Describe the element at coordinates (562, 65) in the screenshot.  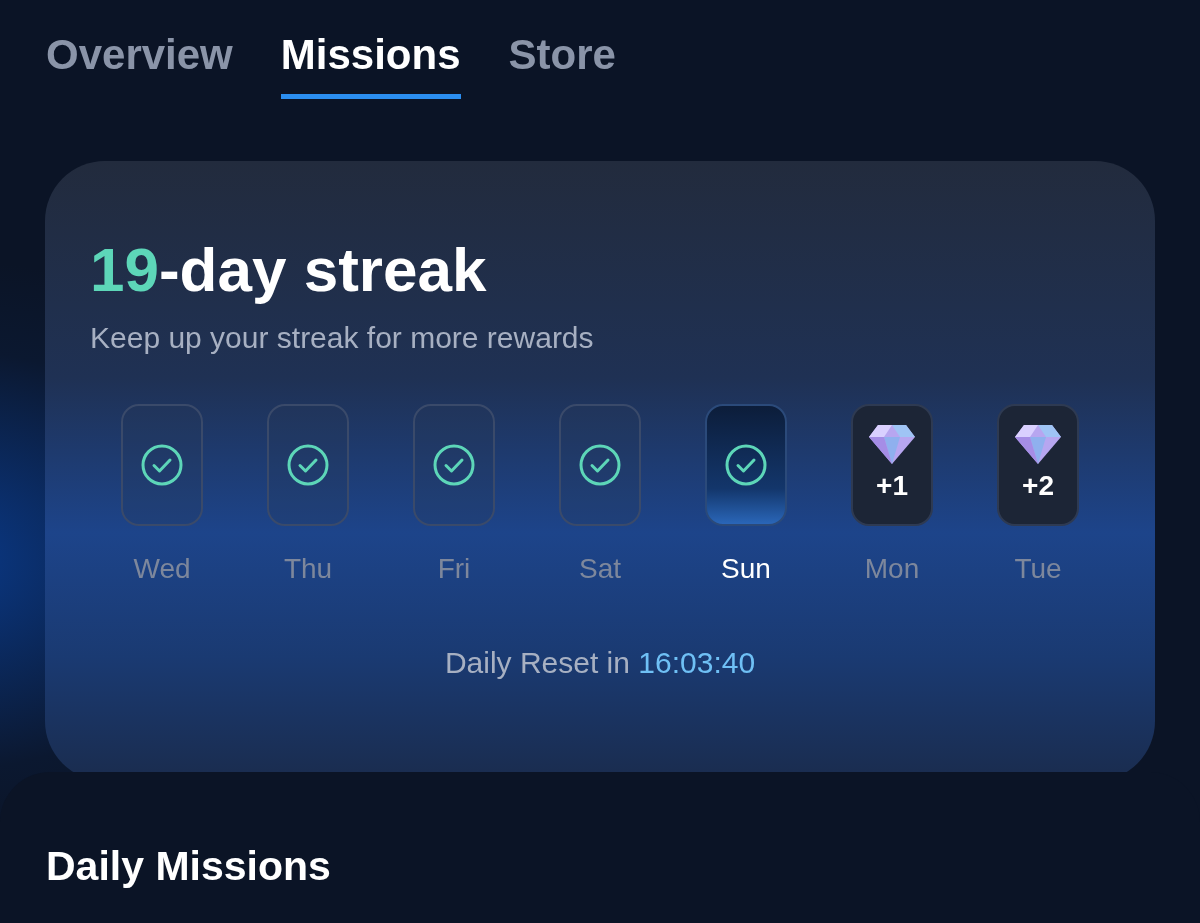
I see `tab: Store` at that location.